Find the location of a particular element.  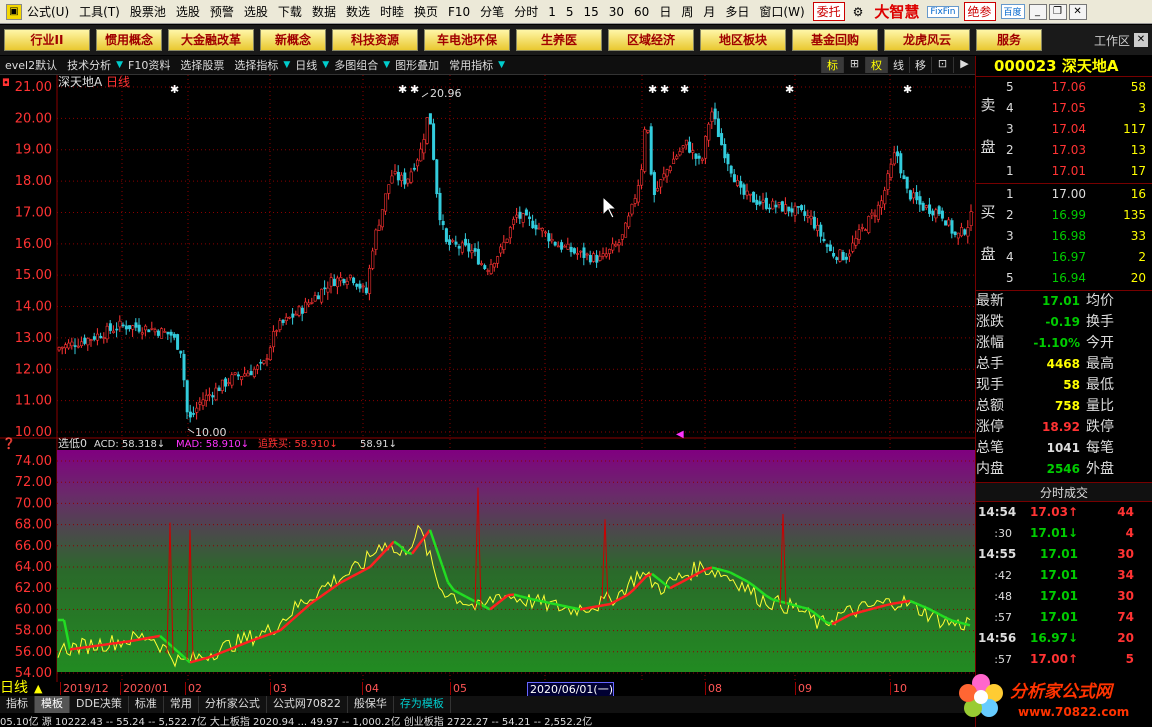

entrust-button: 委托 is located at coordinates (828, 11).